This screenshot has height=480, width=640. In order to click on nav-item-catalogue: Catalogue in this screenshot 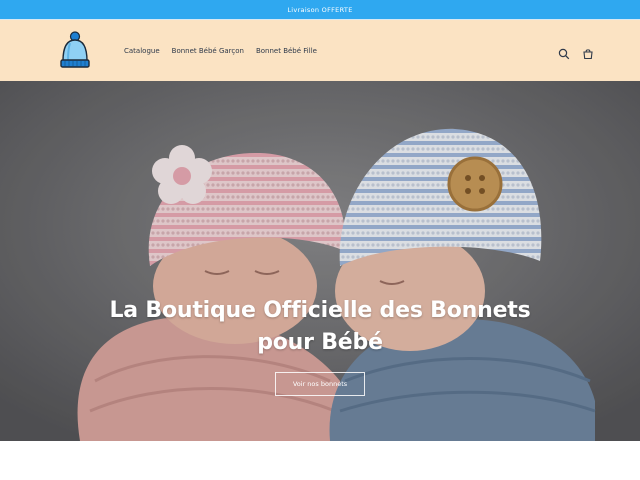, I will do `click(142, 51)`.